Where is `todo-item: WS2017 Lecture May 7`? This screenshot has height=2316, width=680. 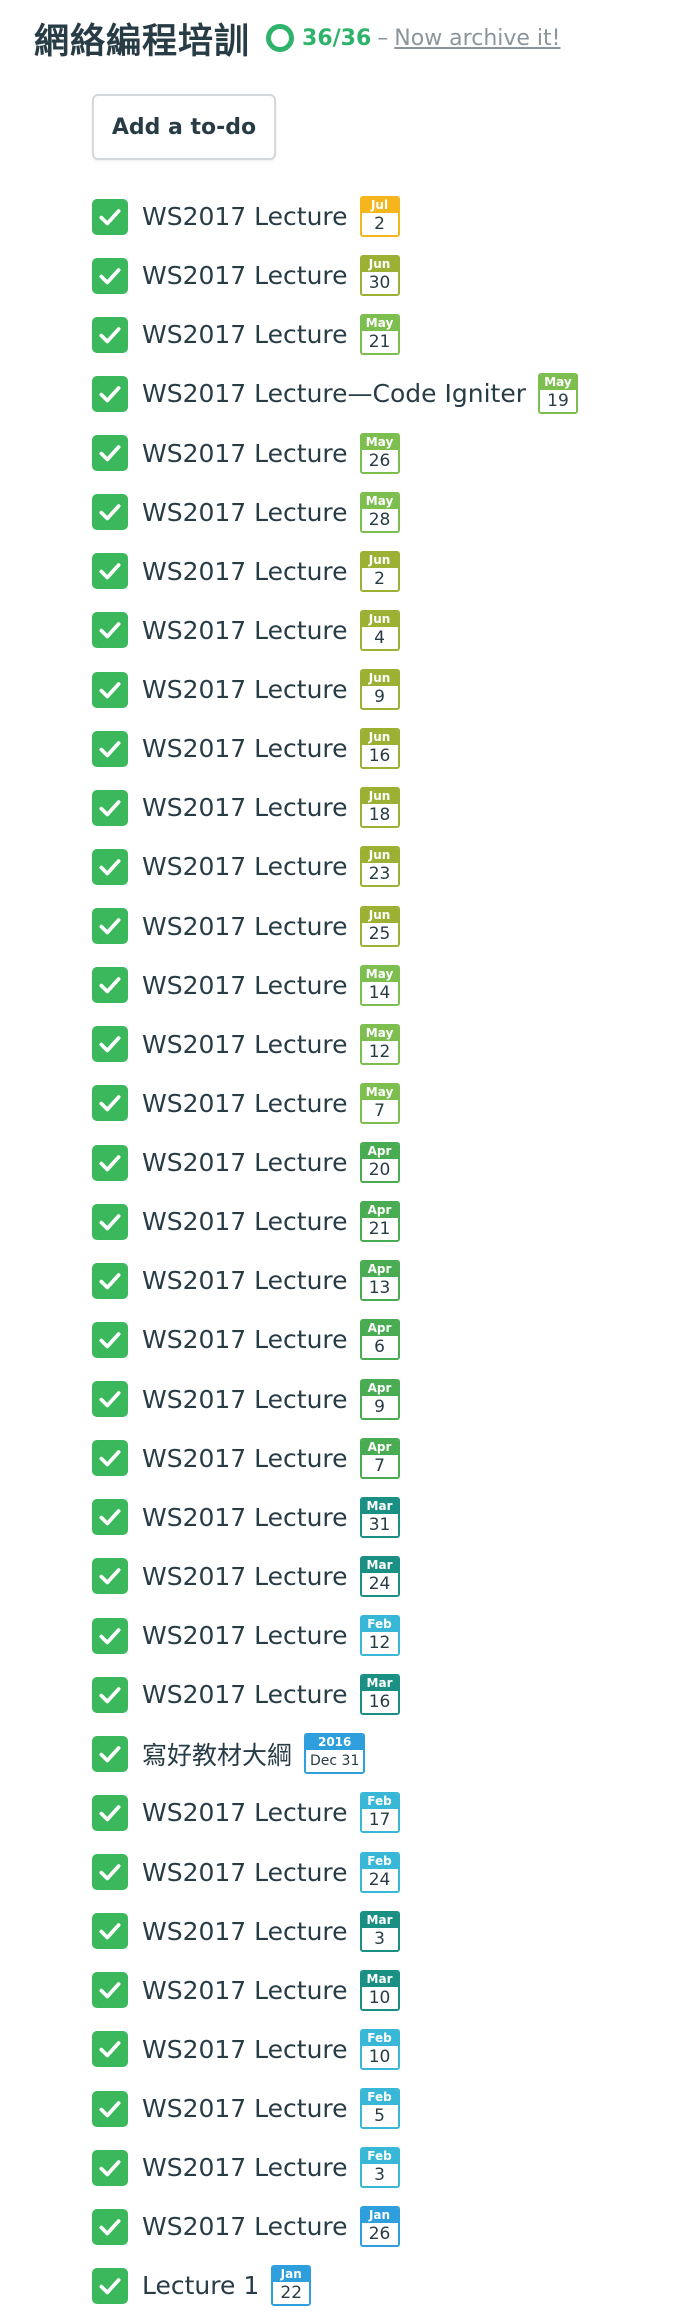 todo-item: WS2017 Lecture May 7 is located at coordinates (382, 1103).